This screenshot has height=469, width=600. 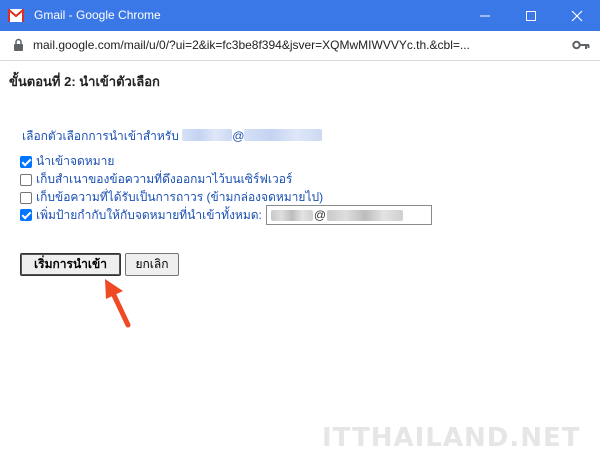 I want to click on option-import-mail: นำเข้าจดหมาย, so click(x=67, y=161).